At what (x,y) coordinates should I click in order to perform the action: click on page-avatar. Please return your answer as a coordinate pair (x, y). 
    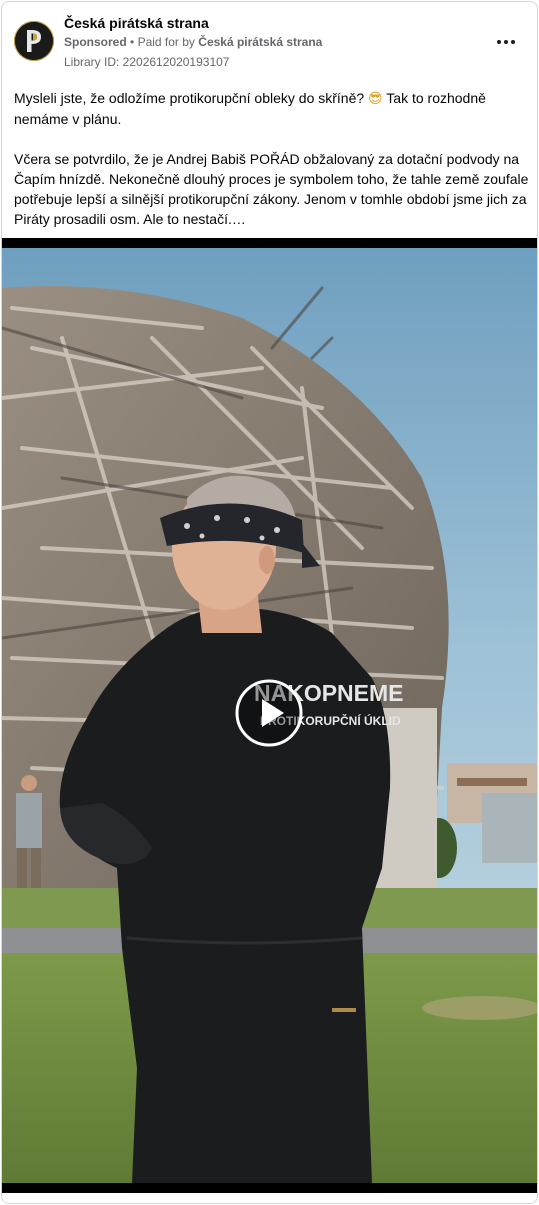
    Looking at the image, I should click on (34, 41).